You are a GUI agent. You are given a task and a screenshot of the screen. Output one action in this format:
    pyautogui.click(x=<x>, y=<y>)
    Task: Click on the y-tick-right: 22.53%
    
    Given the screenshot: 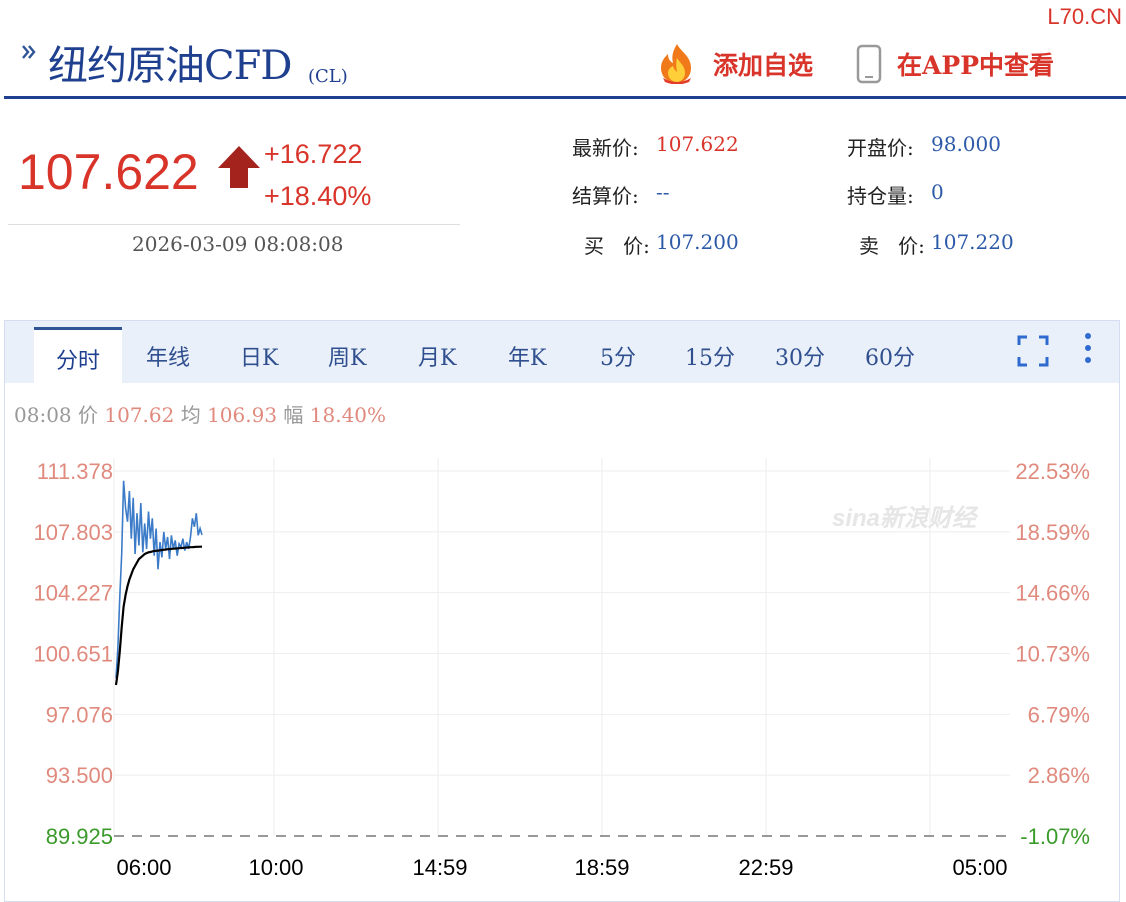 What is the action you would take?
    pyautogui.click(x=1052, y=471)
    